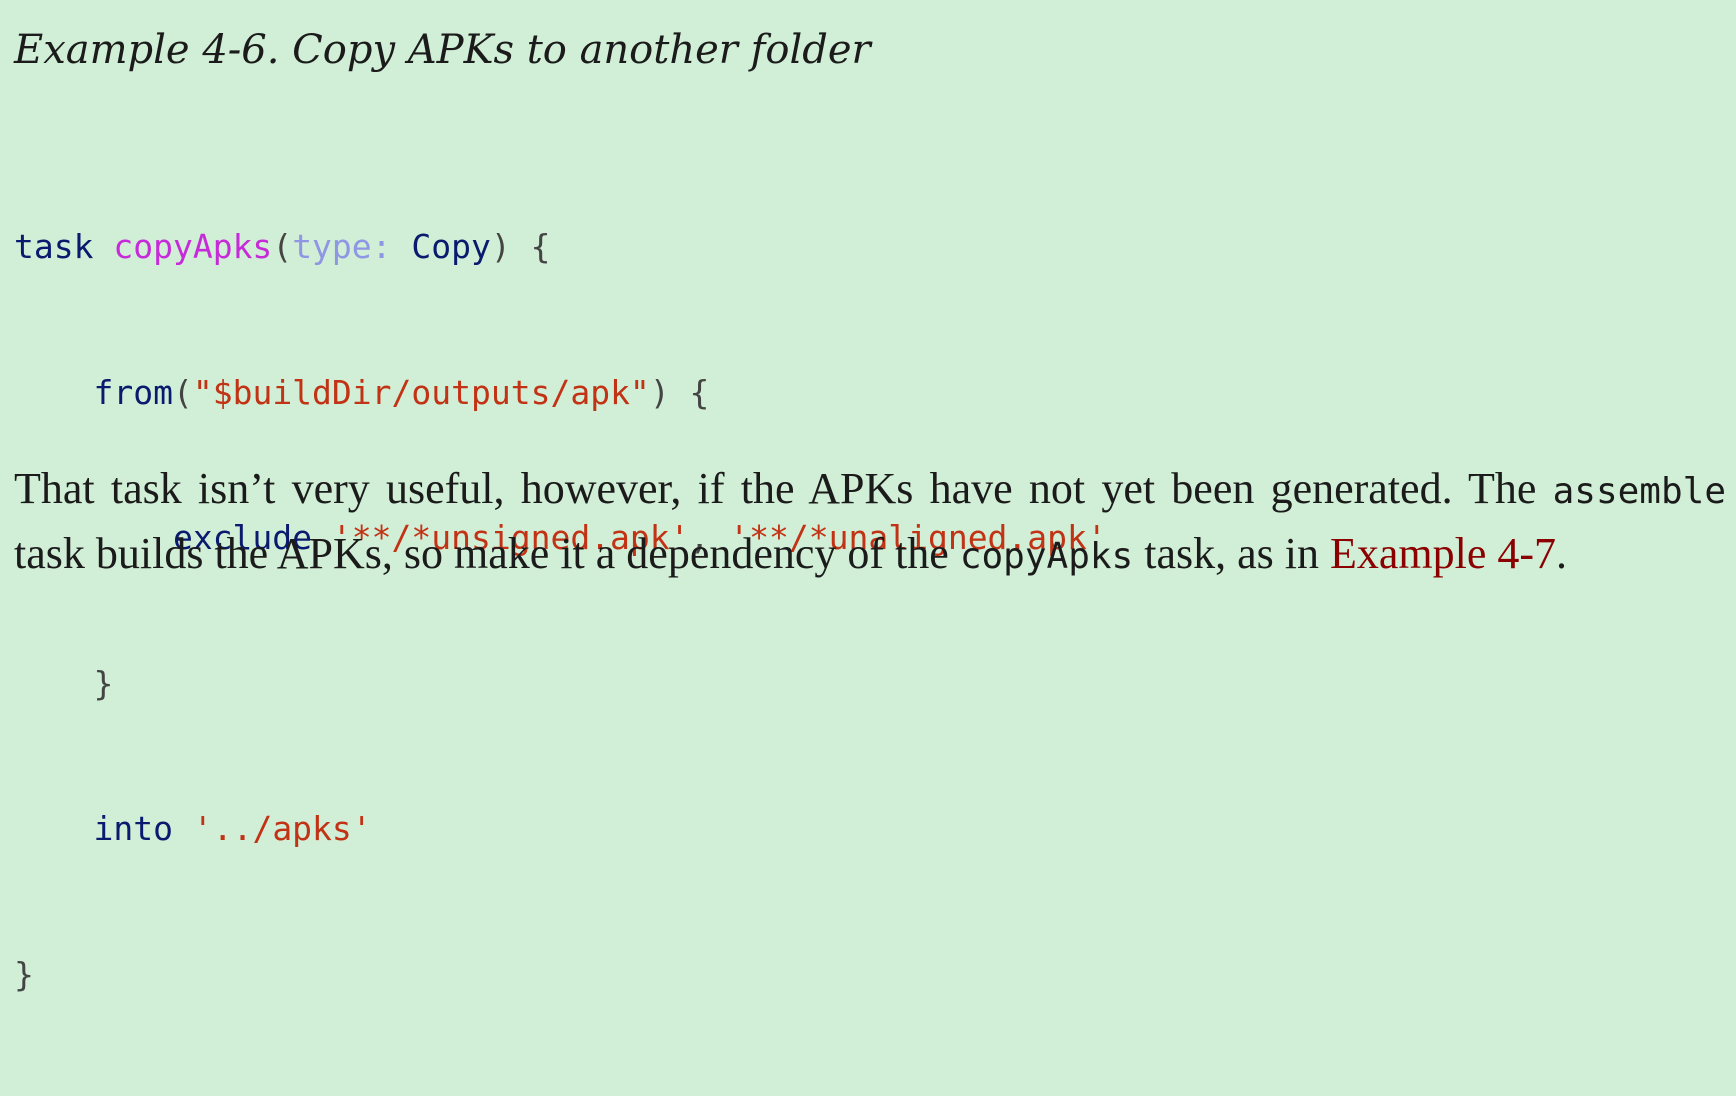 The image size is (1736, 1096). I want to click on example-caption: Example 4-6. Copy APKs to another folder, so click(442, 50).